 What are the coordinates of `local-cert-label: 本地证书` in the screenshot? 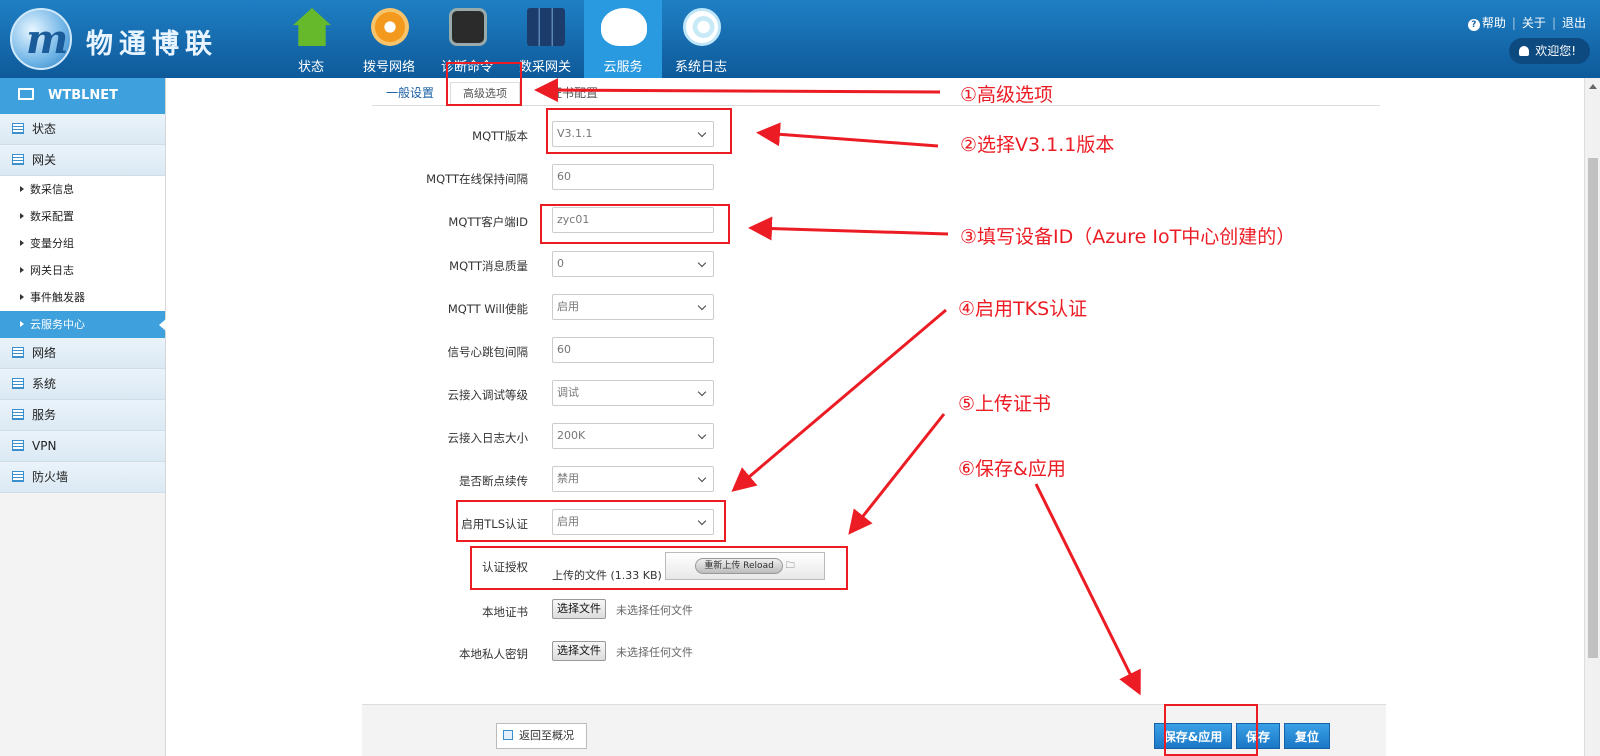 It's located at (505, 612).